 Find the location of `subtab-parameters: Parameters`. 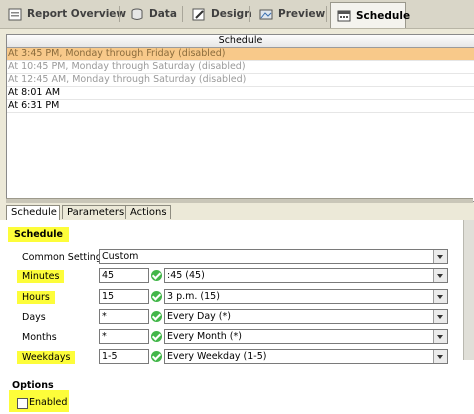

subtab-parameters: Parameters is located at coordinates (94, 212).